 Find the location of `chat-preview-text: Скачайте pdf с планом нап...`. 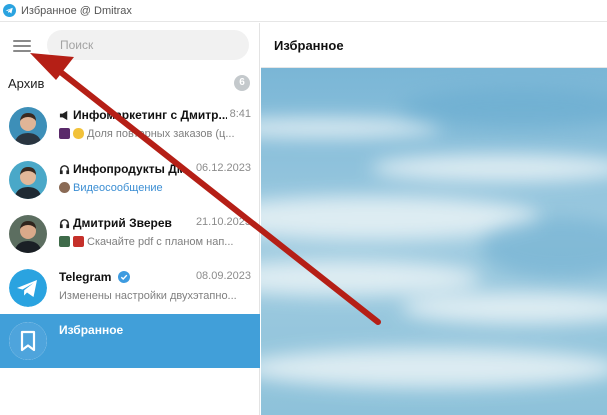

chat-preview-text: Скачайте pdf с планом нап... is located at coordinates (160, 242).